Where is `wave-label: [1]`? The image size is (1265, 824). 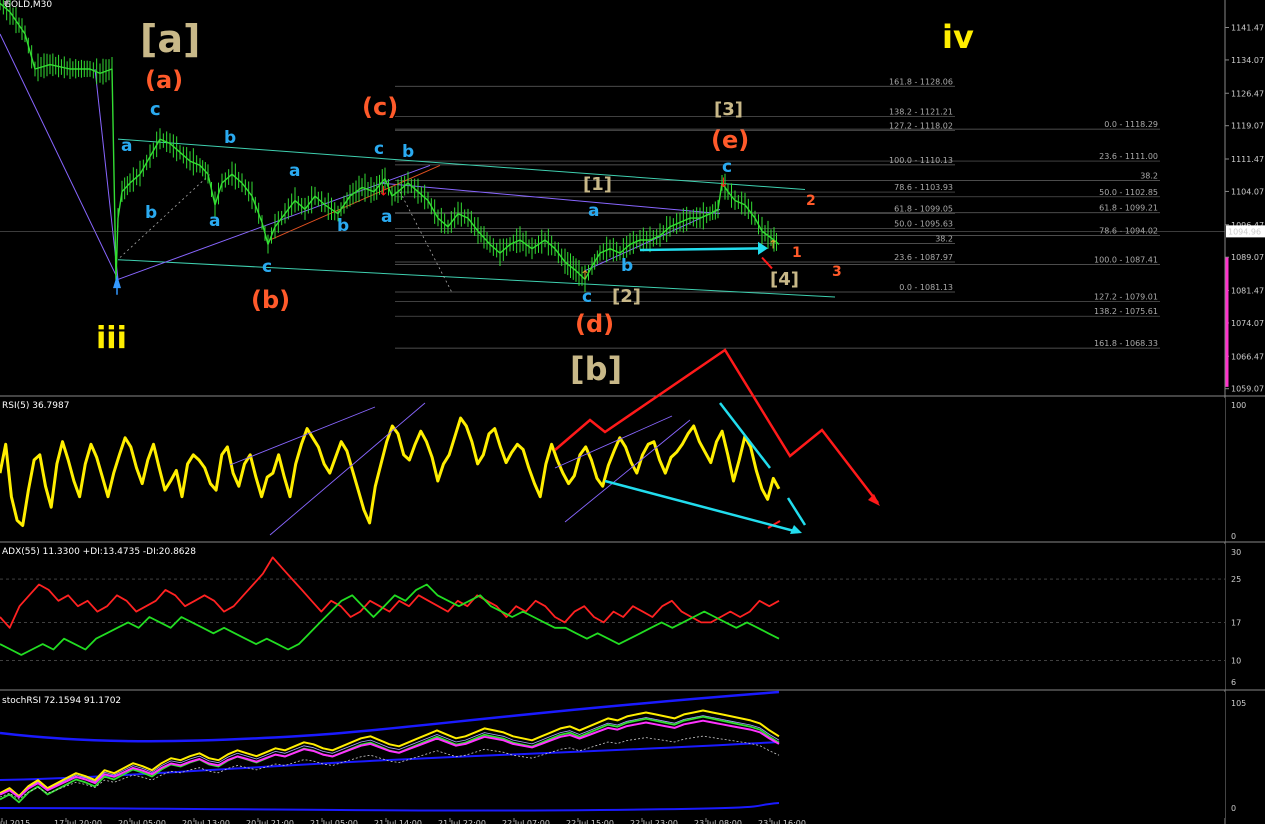
wave-label: [1] is located at coordinates (597, 184).